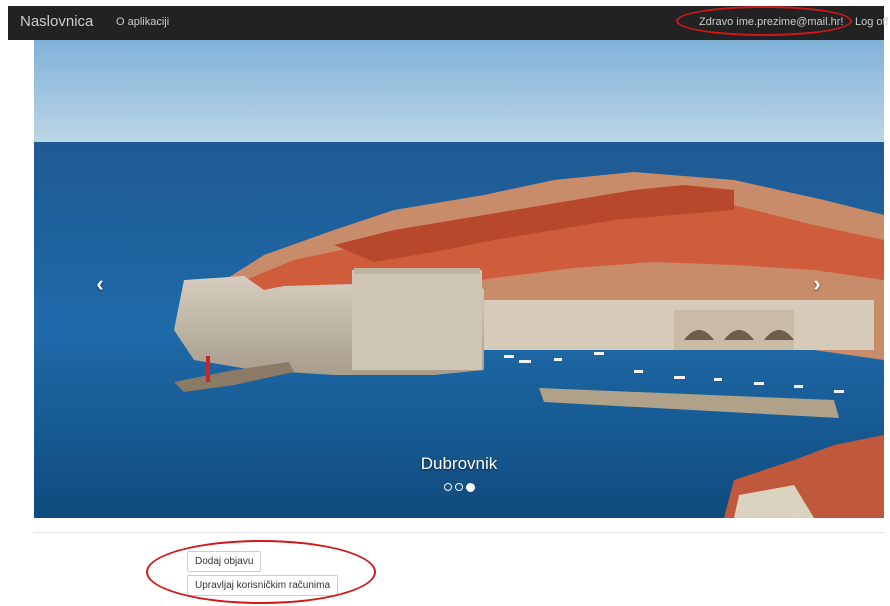 This screenshot has height=606, width=890. What do you see at coordinates (871, 22) in the screenshot?
I see `logoff-link: Log off` at bounding box center [871, 22].